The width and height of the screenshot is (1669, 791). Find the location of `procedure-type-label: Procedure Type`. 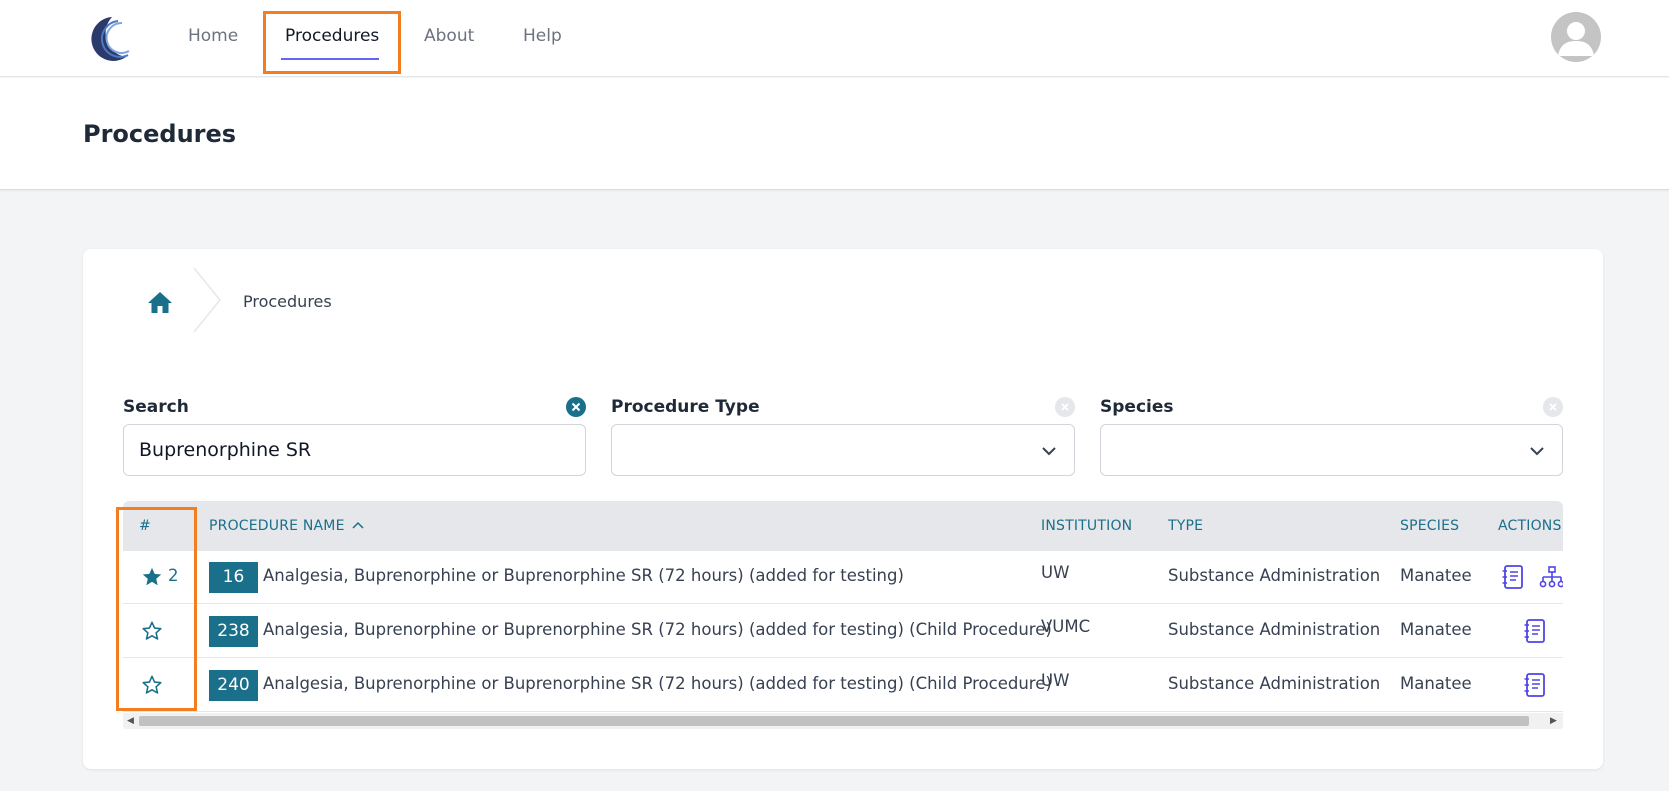

procedure-type-label: Procedure Type is located at coordinates (685, 407).